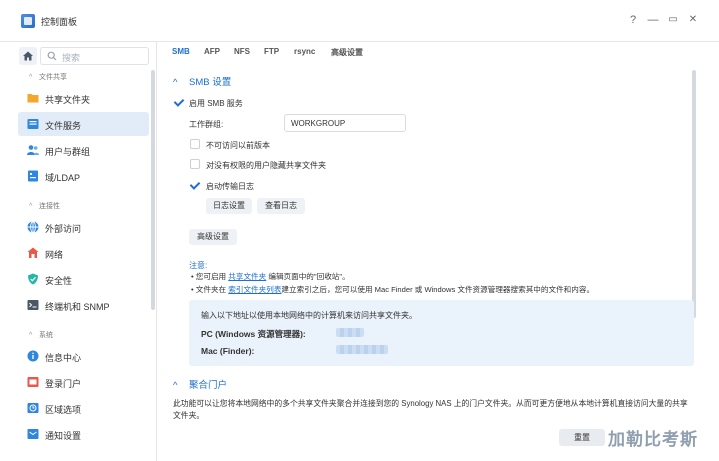 Image resolution: width=719 pixels, height=461 pixels. I want to click on mac-address-label: Mac (Finder):, so click(228, 351).